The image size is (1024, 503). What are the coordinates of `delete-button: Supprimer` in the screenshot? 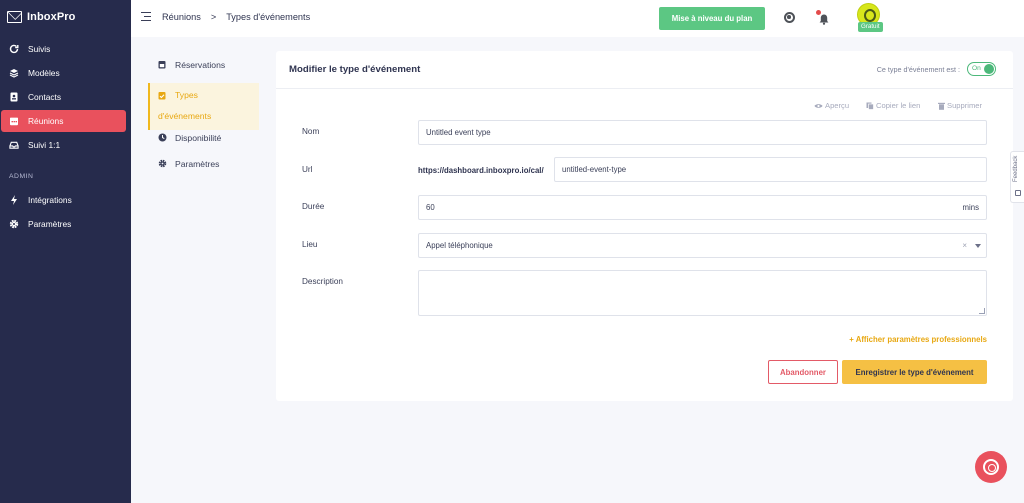 It's located at (960, 105).